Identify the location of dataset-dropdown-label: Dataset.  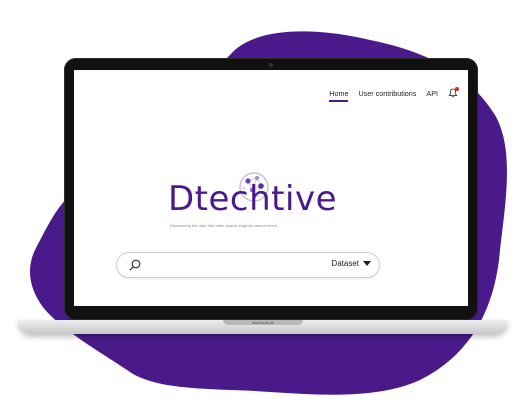
(345, 263).